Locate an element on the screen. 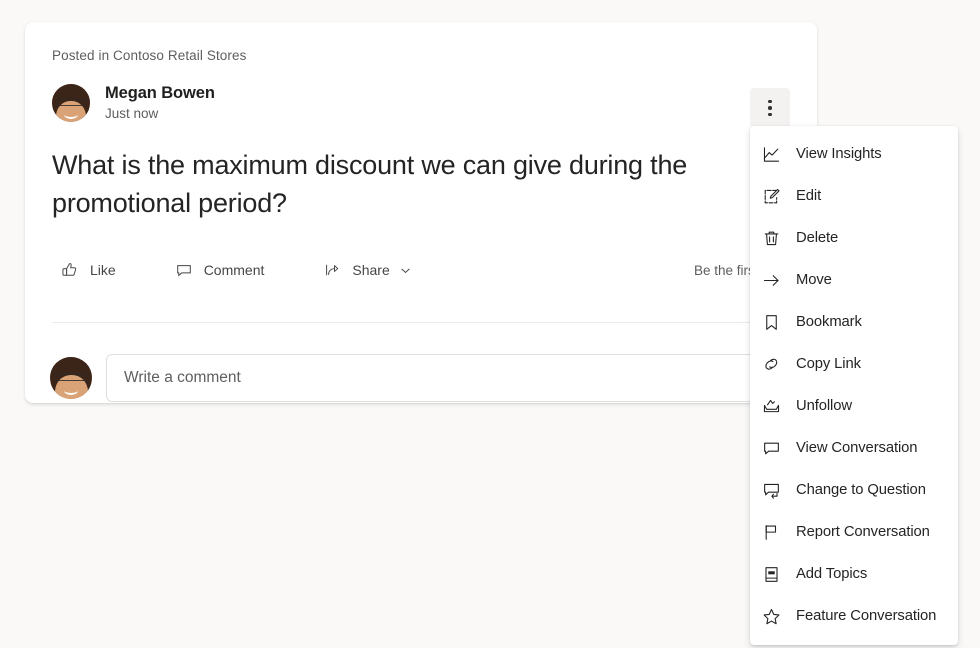 The height and width of the screenshot is (648, 980). menu-item-label: Delete is located at coordinates (817, 238).